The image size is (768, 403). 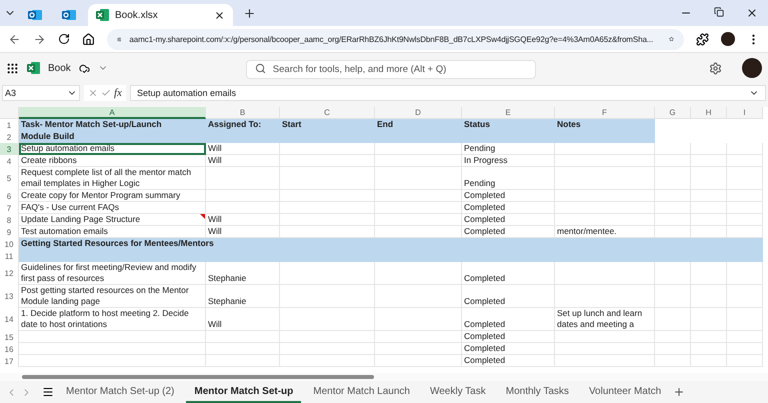 I want to click on table-cell: Post getting started resources on the Mentor Module landing page, so click(x=112, y=296).